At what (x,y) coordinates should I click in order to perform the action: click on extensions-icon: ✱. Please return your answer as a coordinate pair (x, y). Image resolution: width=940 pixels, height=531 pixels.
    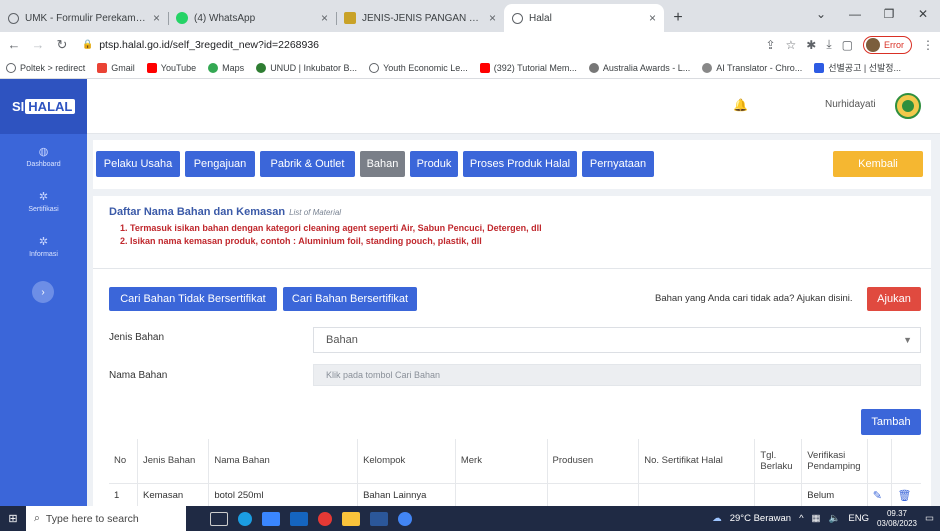
    Looking at the image, I should click on (811, 45).